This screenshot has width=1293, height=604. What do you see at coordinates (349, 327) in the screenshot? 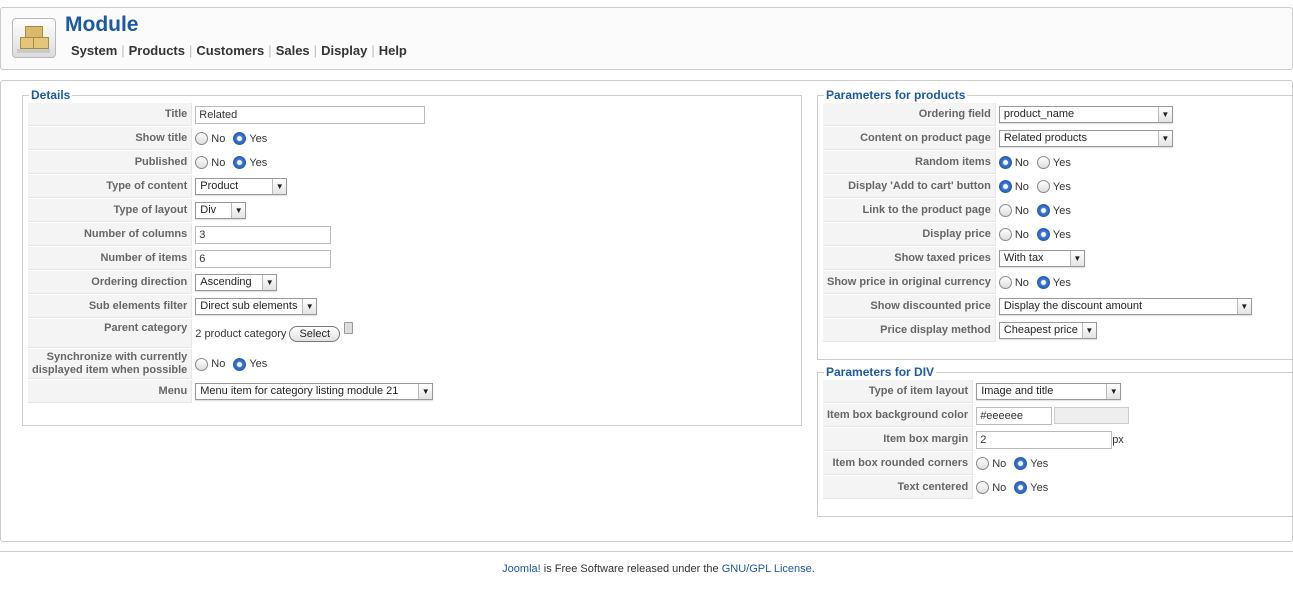
I see `trash-icon` at bounding box center [349, 327].